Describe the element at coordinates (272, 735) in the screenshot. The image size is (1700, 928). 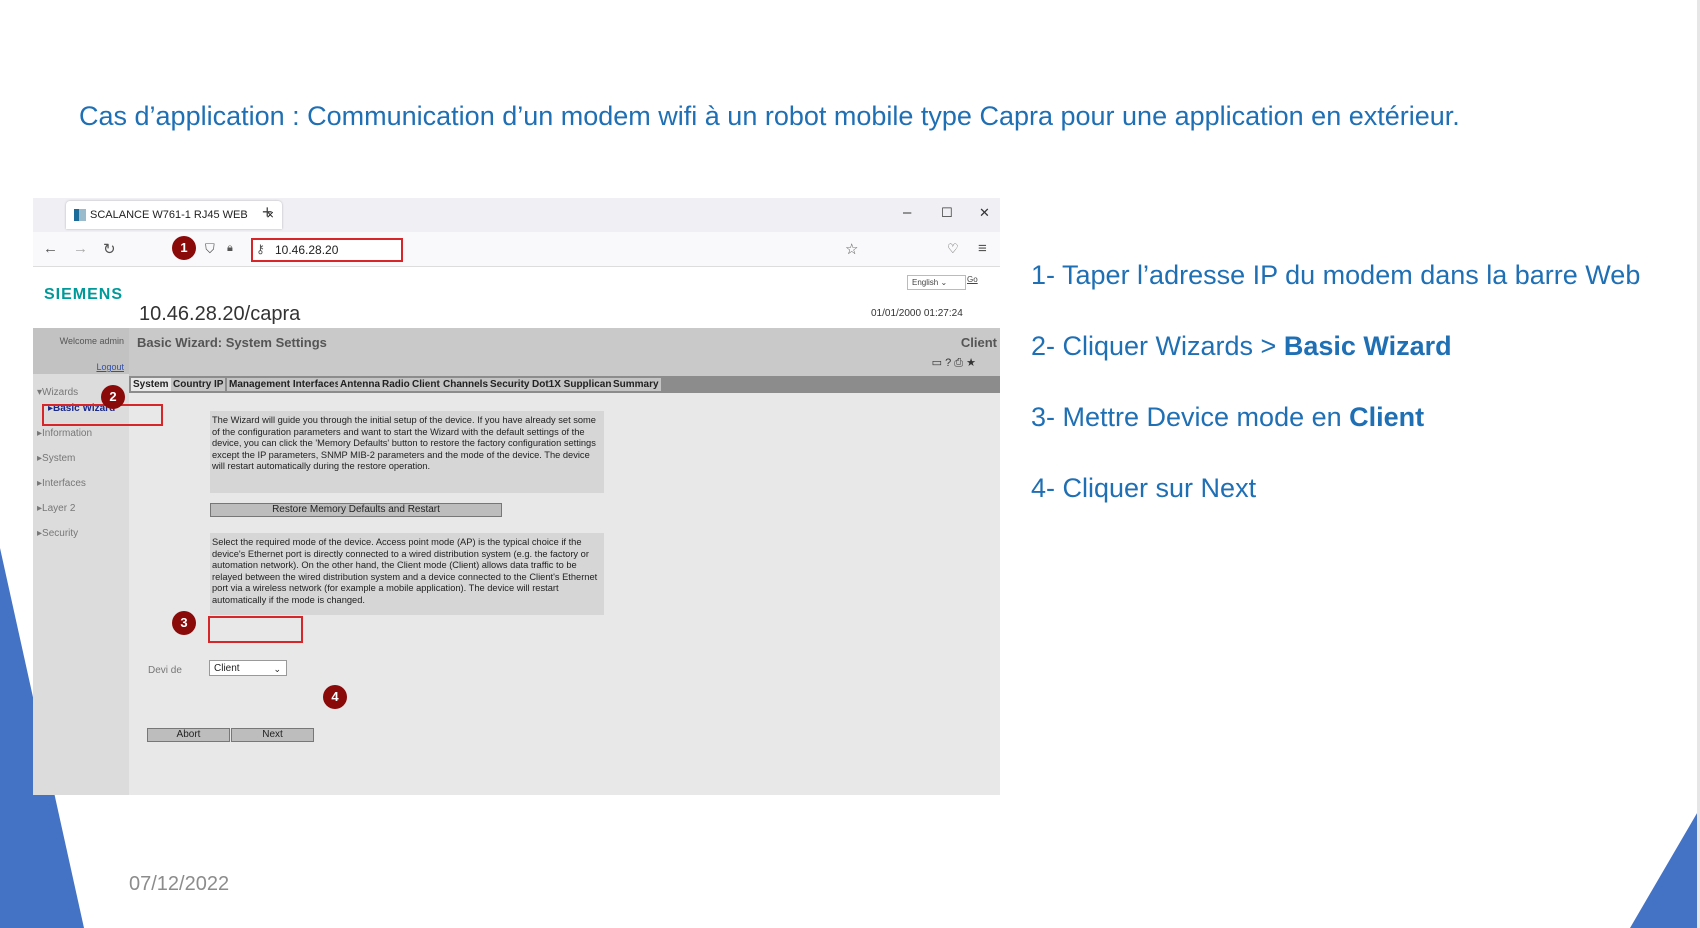
I see `next-button: Next` at that location.